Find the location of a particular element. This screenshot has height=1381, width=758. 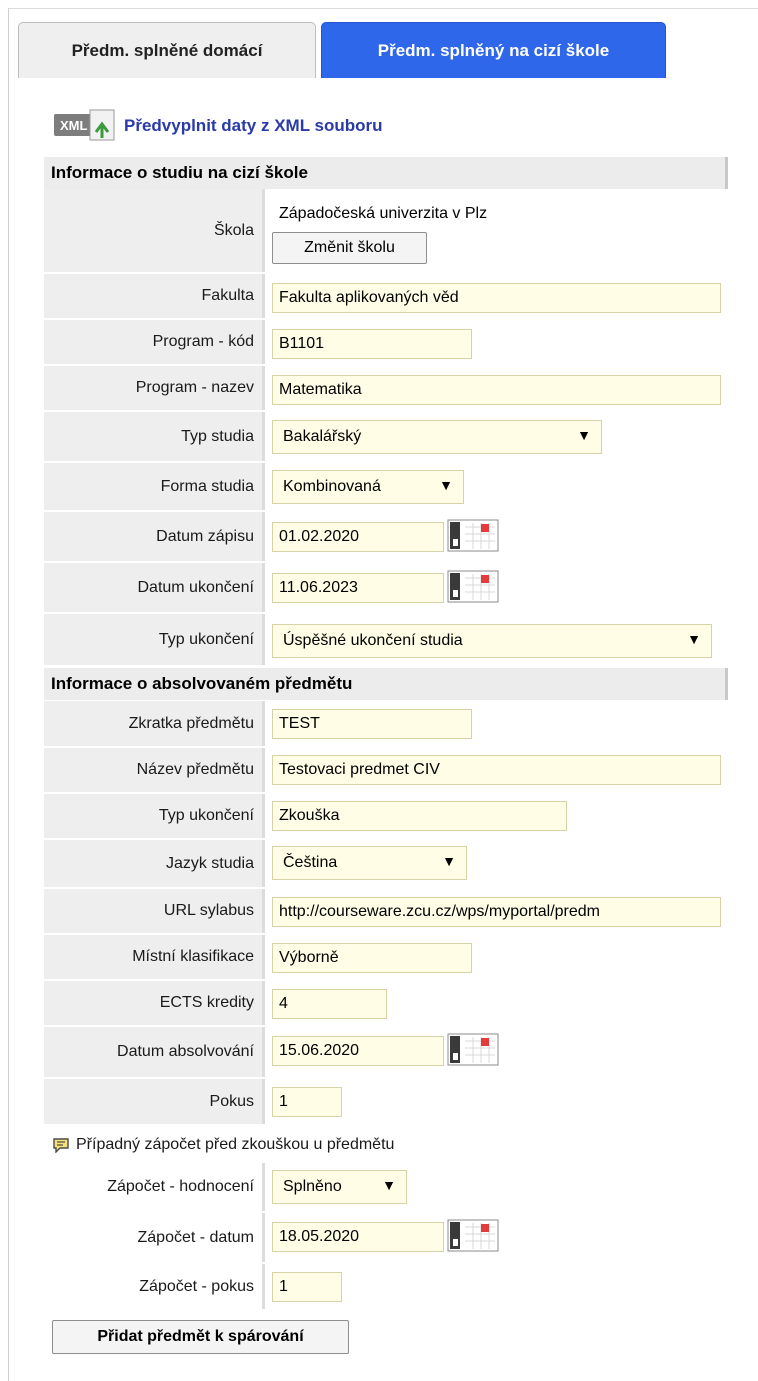

url-label: URL sylabus is located at coordinates (153, 911).